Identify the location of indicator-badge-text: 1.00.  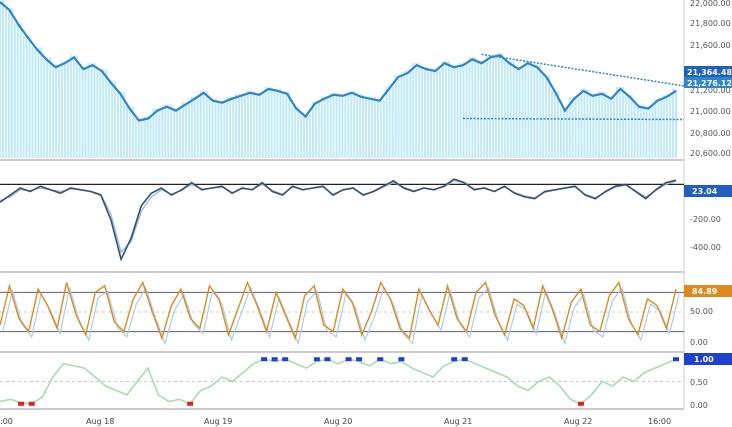
(704, 359).